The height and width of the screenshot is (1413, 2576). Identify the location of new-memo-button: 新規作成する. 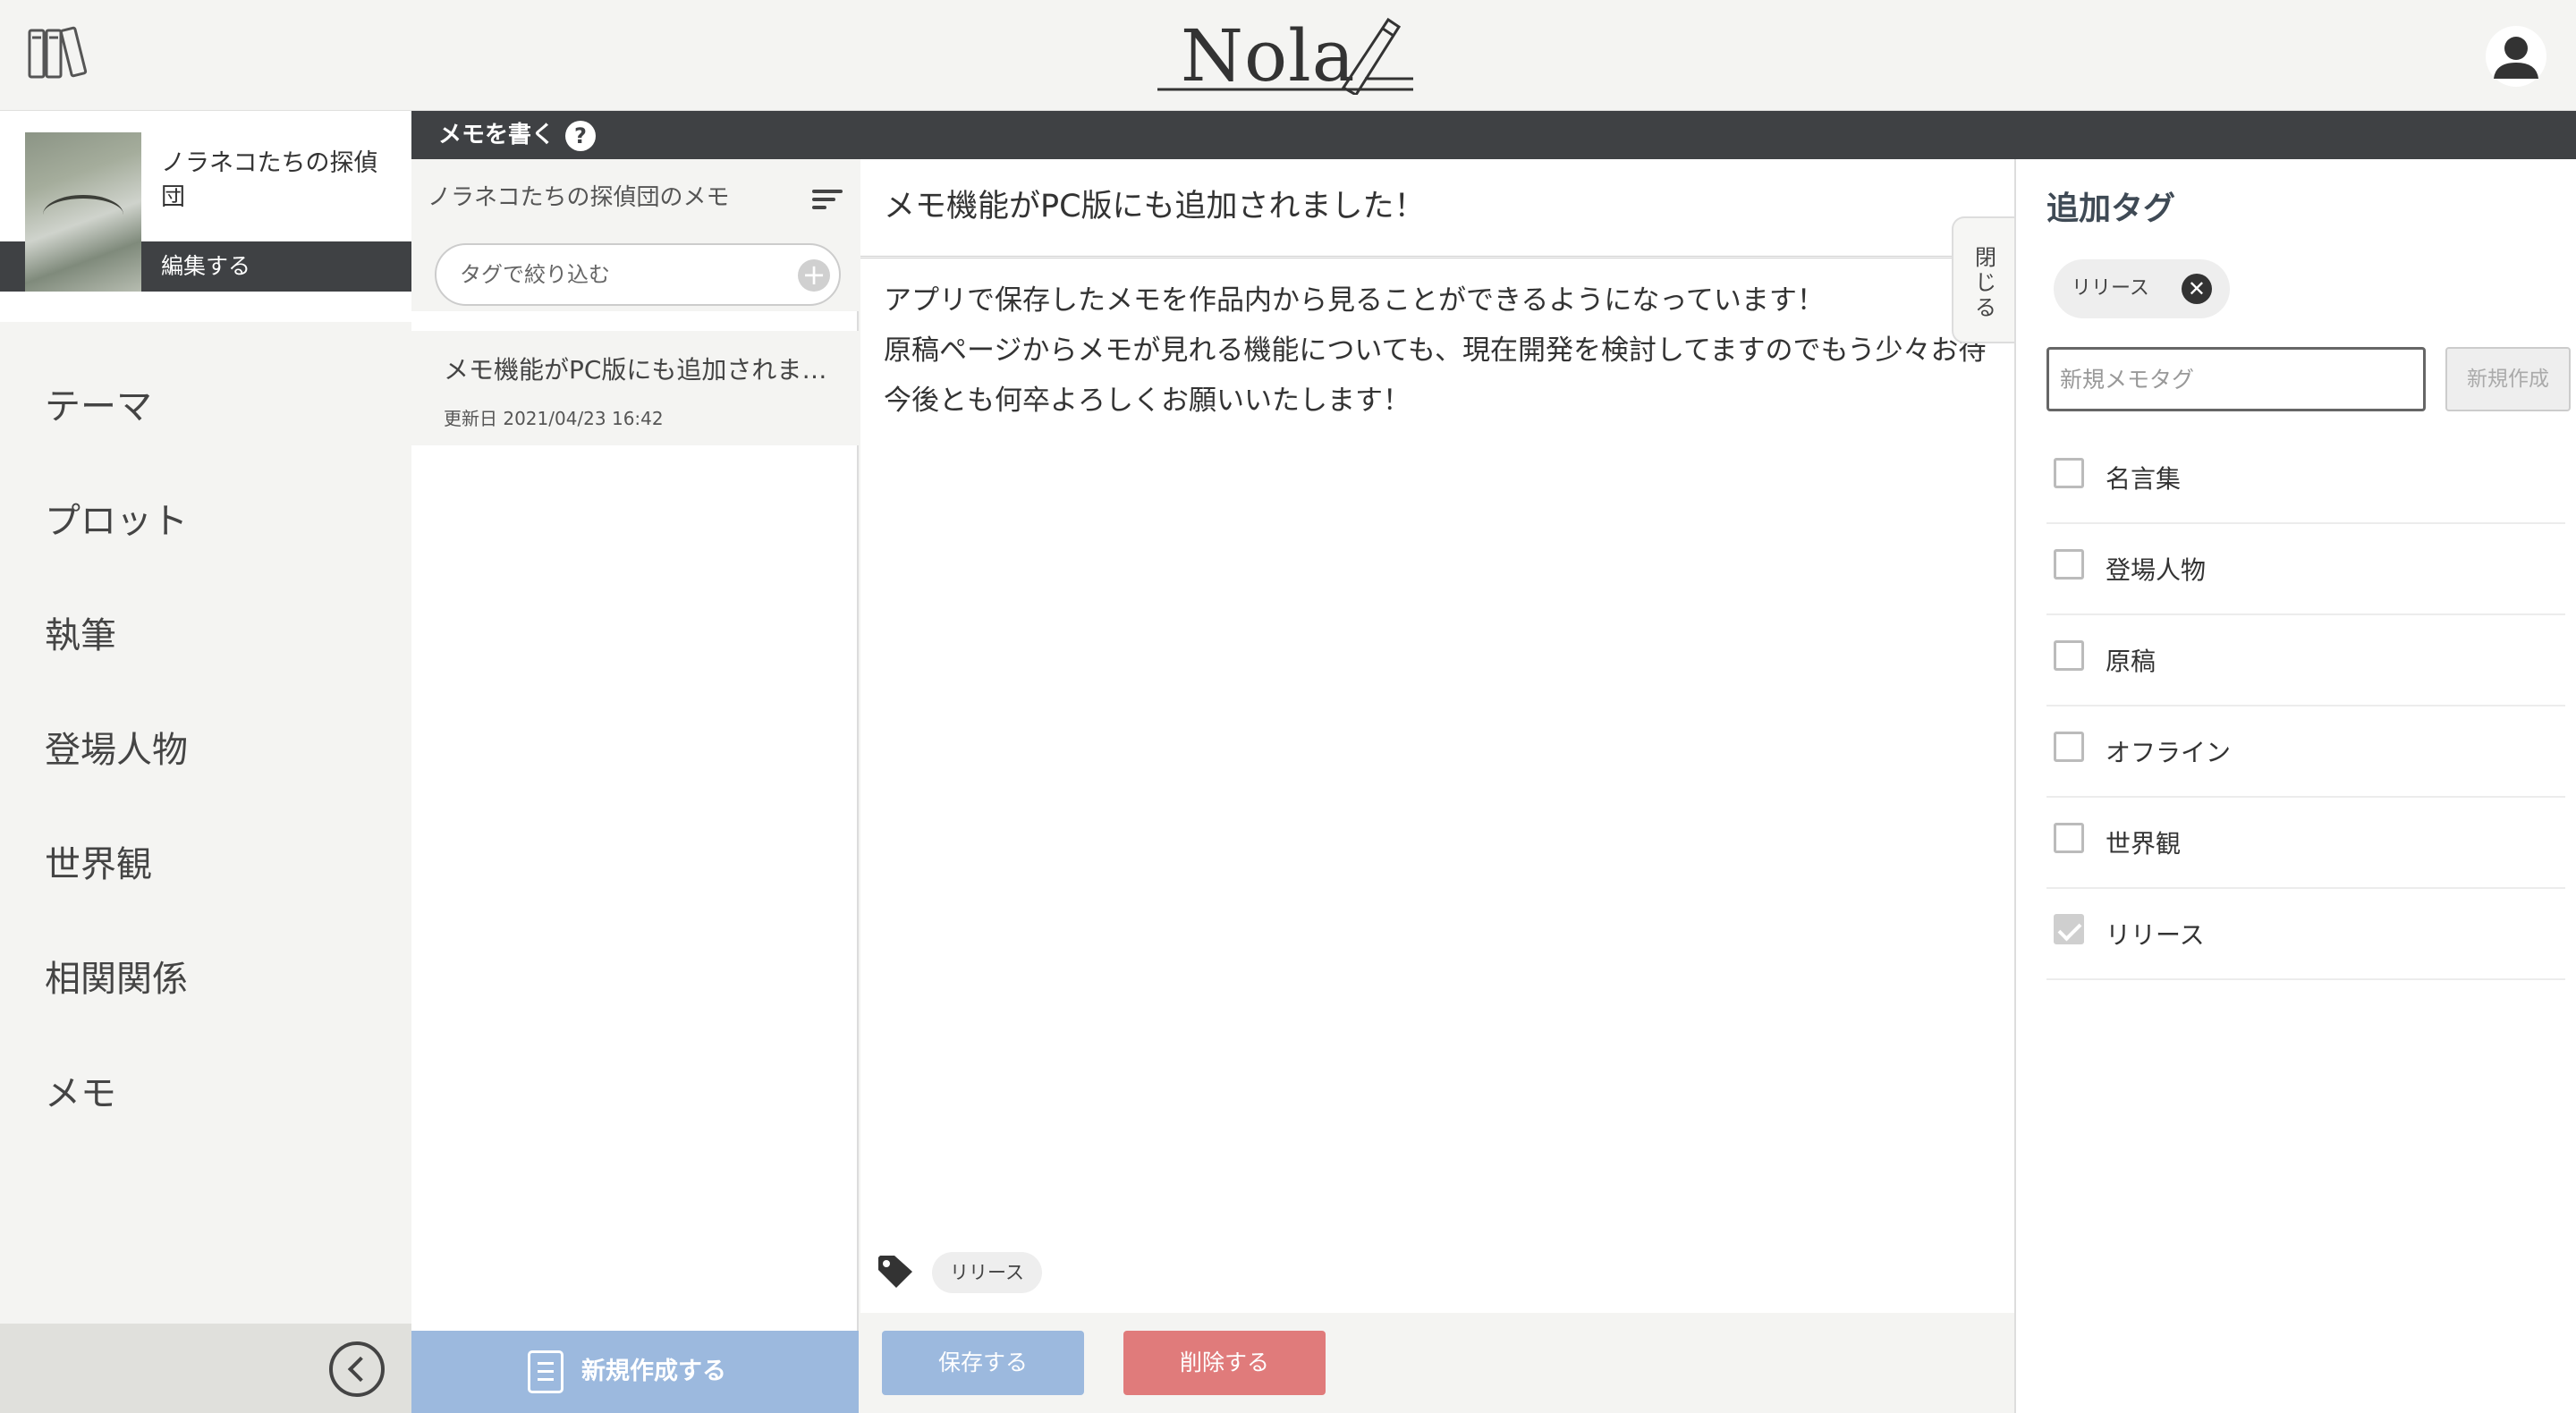
(635, 1372).